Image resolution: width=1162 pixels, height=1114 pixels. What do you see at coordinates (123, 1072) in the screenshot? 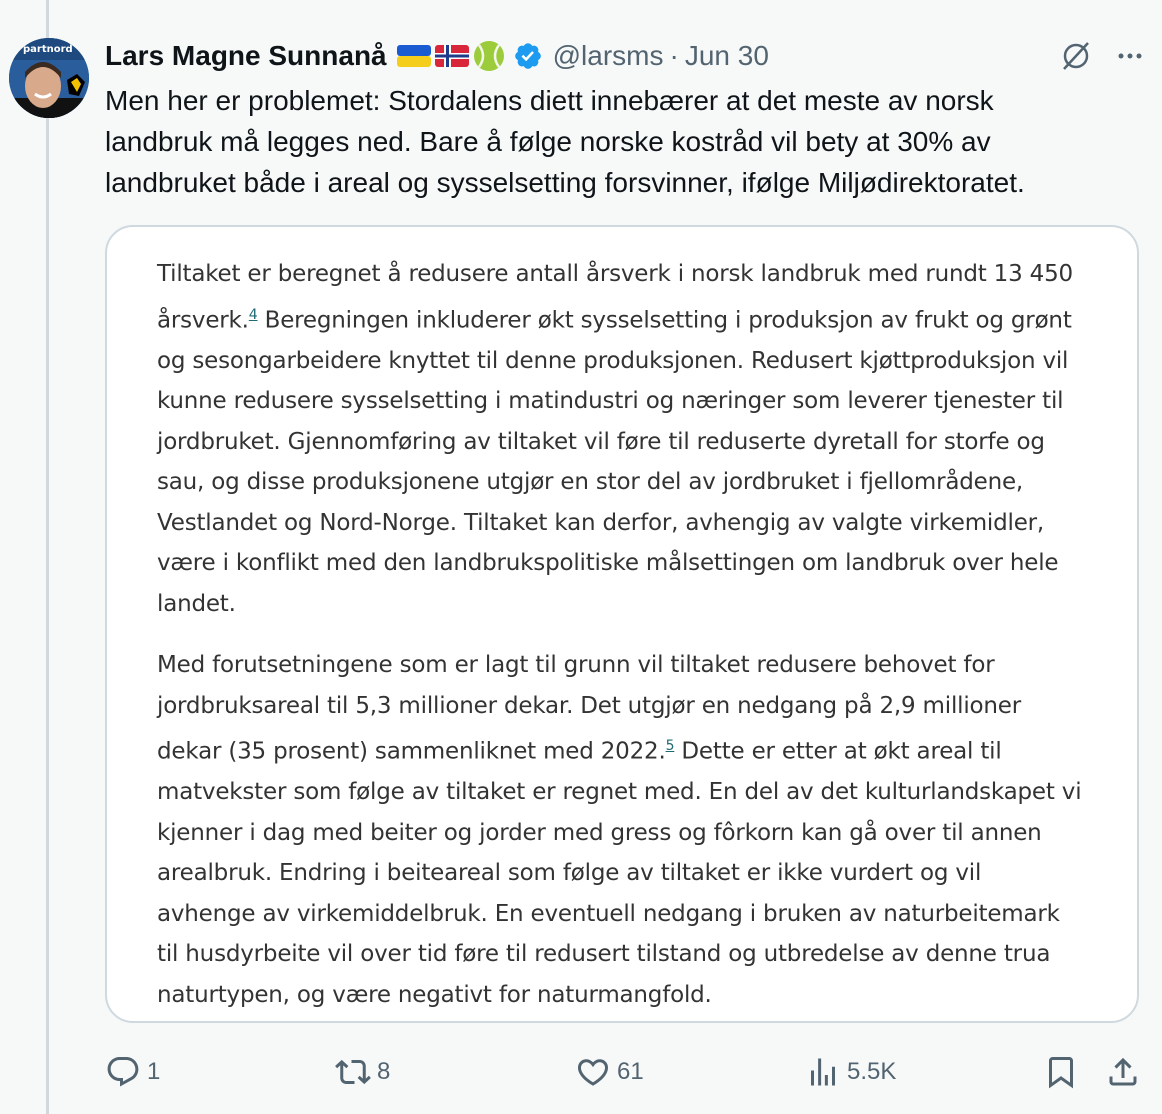
I see `reply-icon` at bounding box center [123, 1072].